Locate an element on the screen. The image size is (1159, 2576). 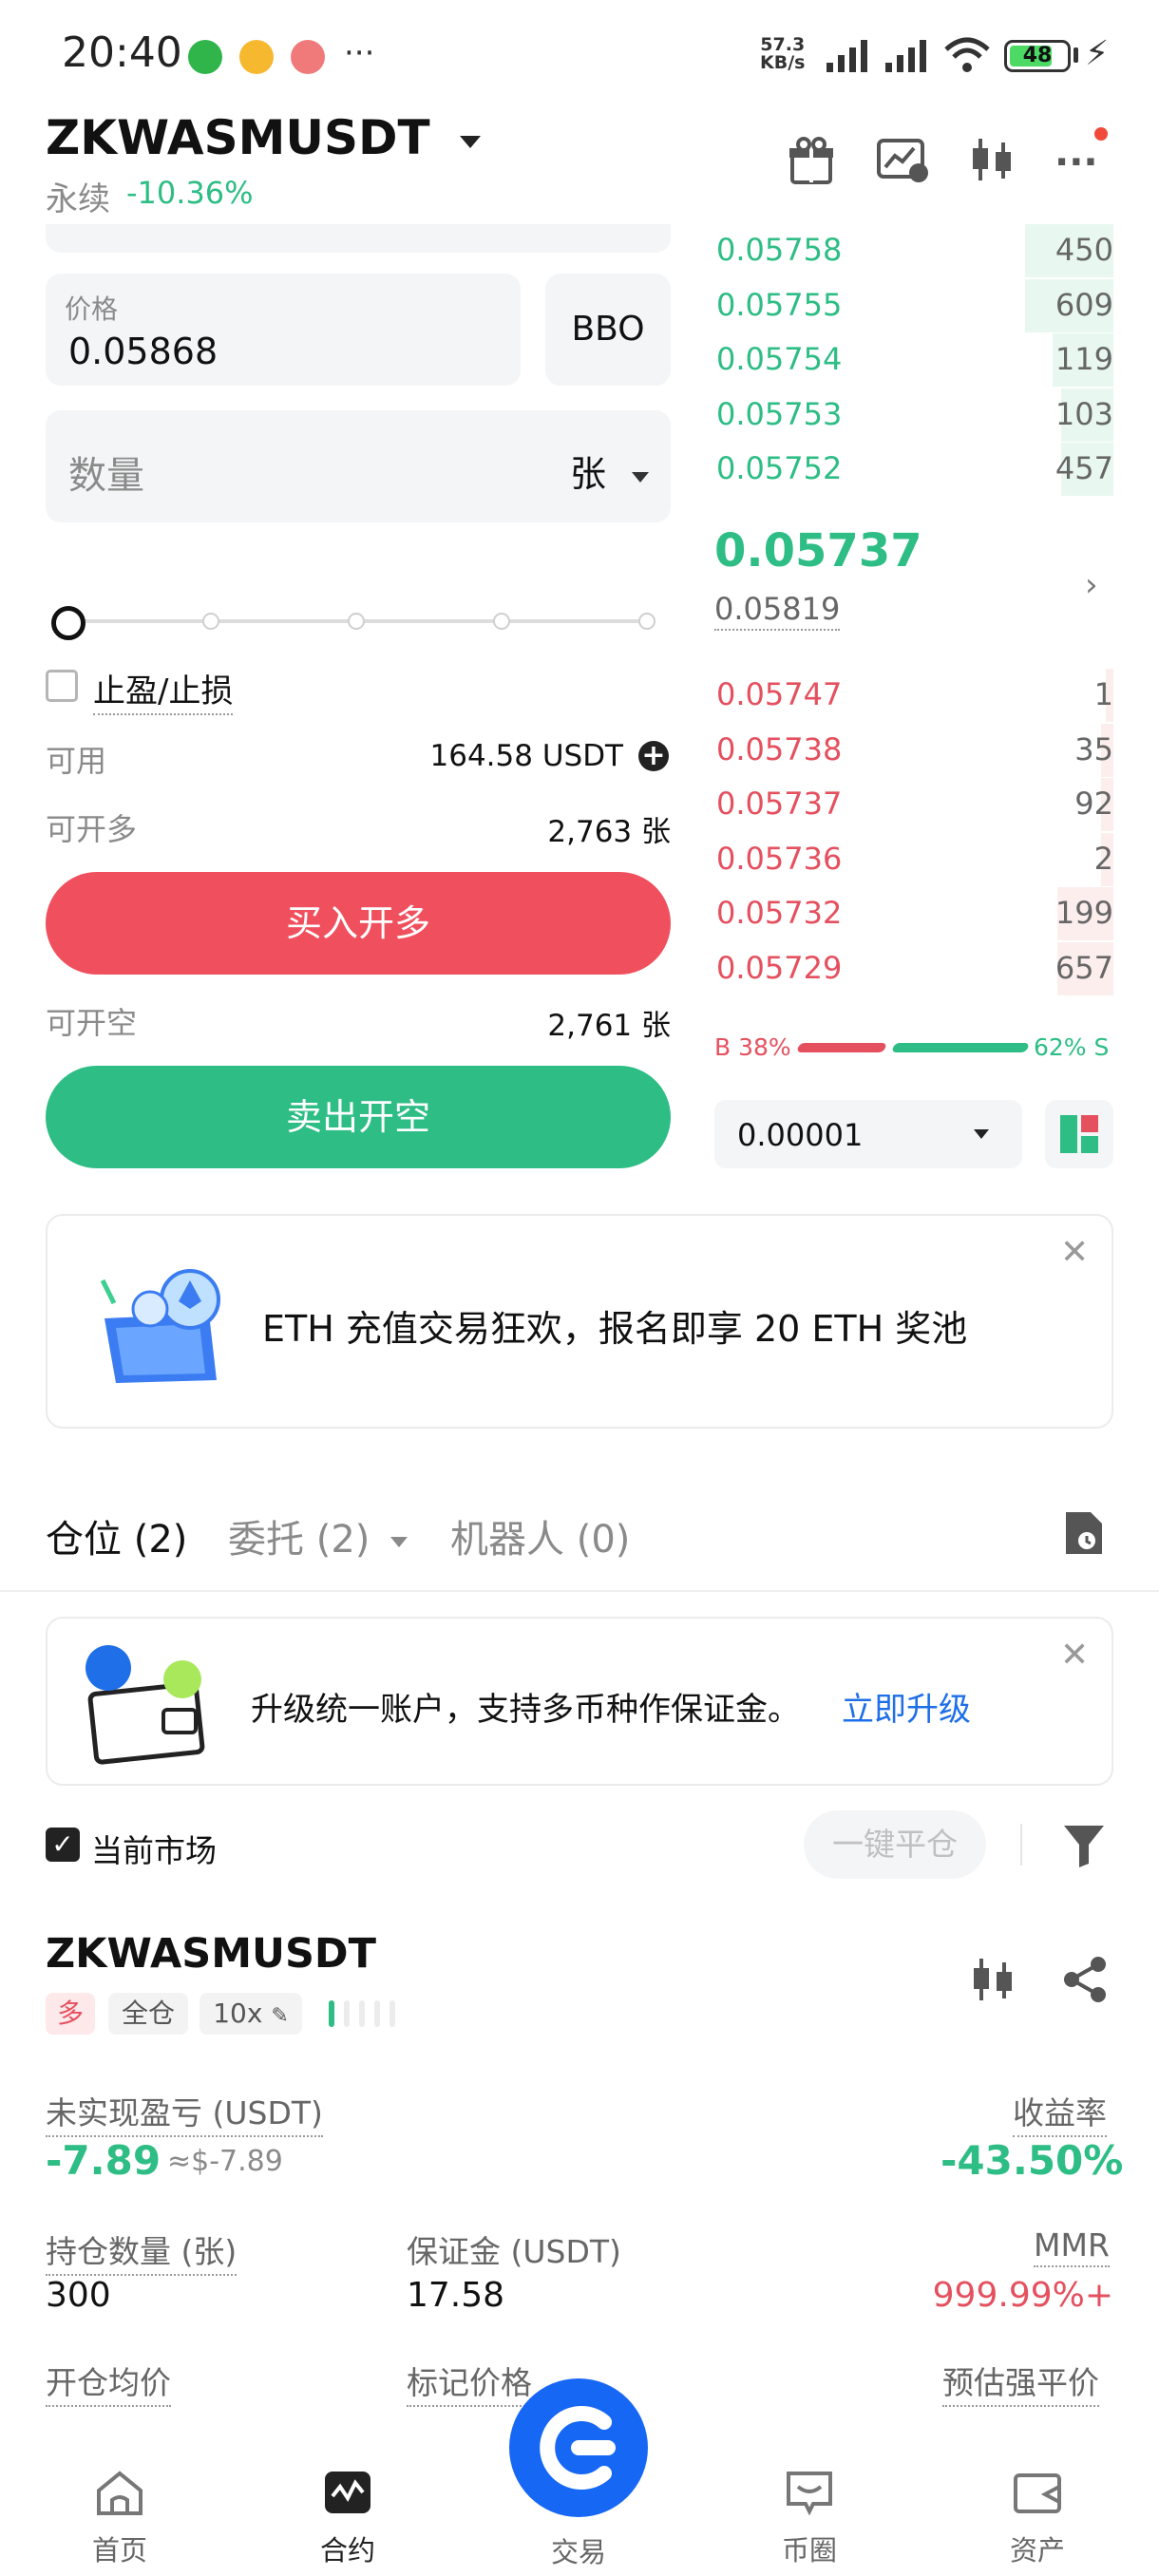
leverage-tag: 10x ✎ is located at coordinates (251, 2014).